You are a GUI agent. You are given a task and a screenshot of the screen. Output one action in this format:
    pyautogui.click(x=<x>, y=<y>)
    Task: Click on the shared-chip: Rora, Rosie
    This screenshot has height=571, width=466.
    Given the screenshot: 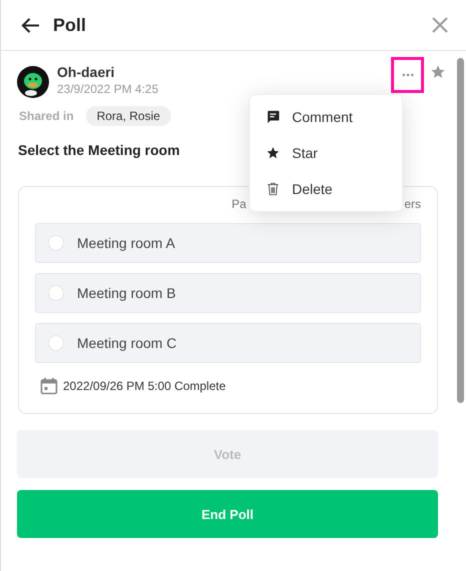 What is the action you would take?
    pyautogui.click(x=129, y=116)
    